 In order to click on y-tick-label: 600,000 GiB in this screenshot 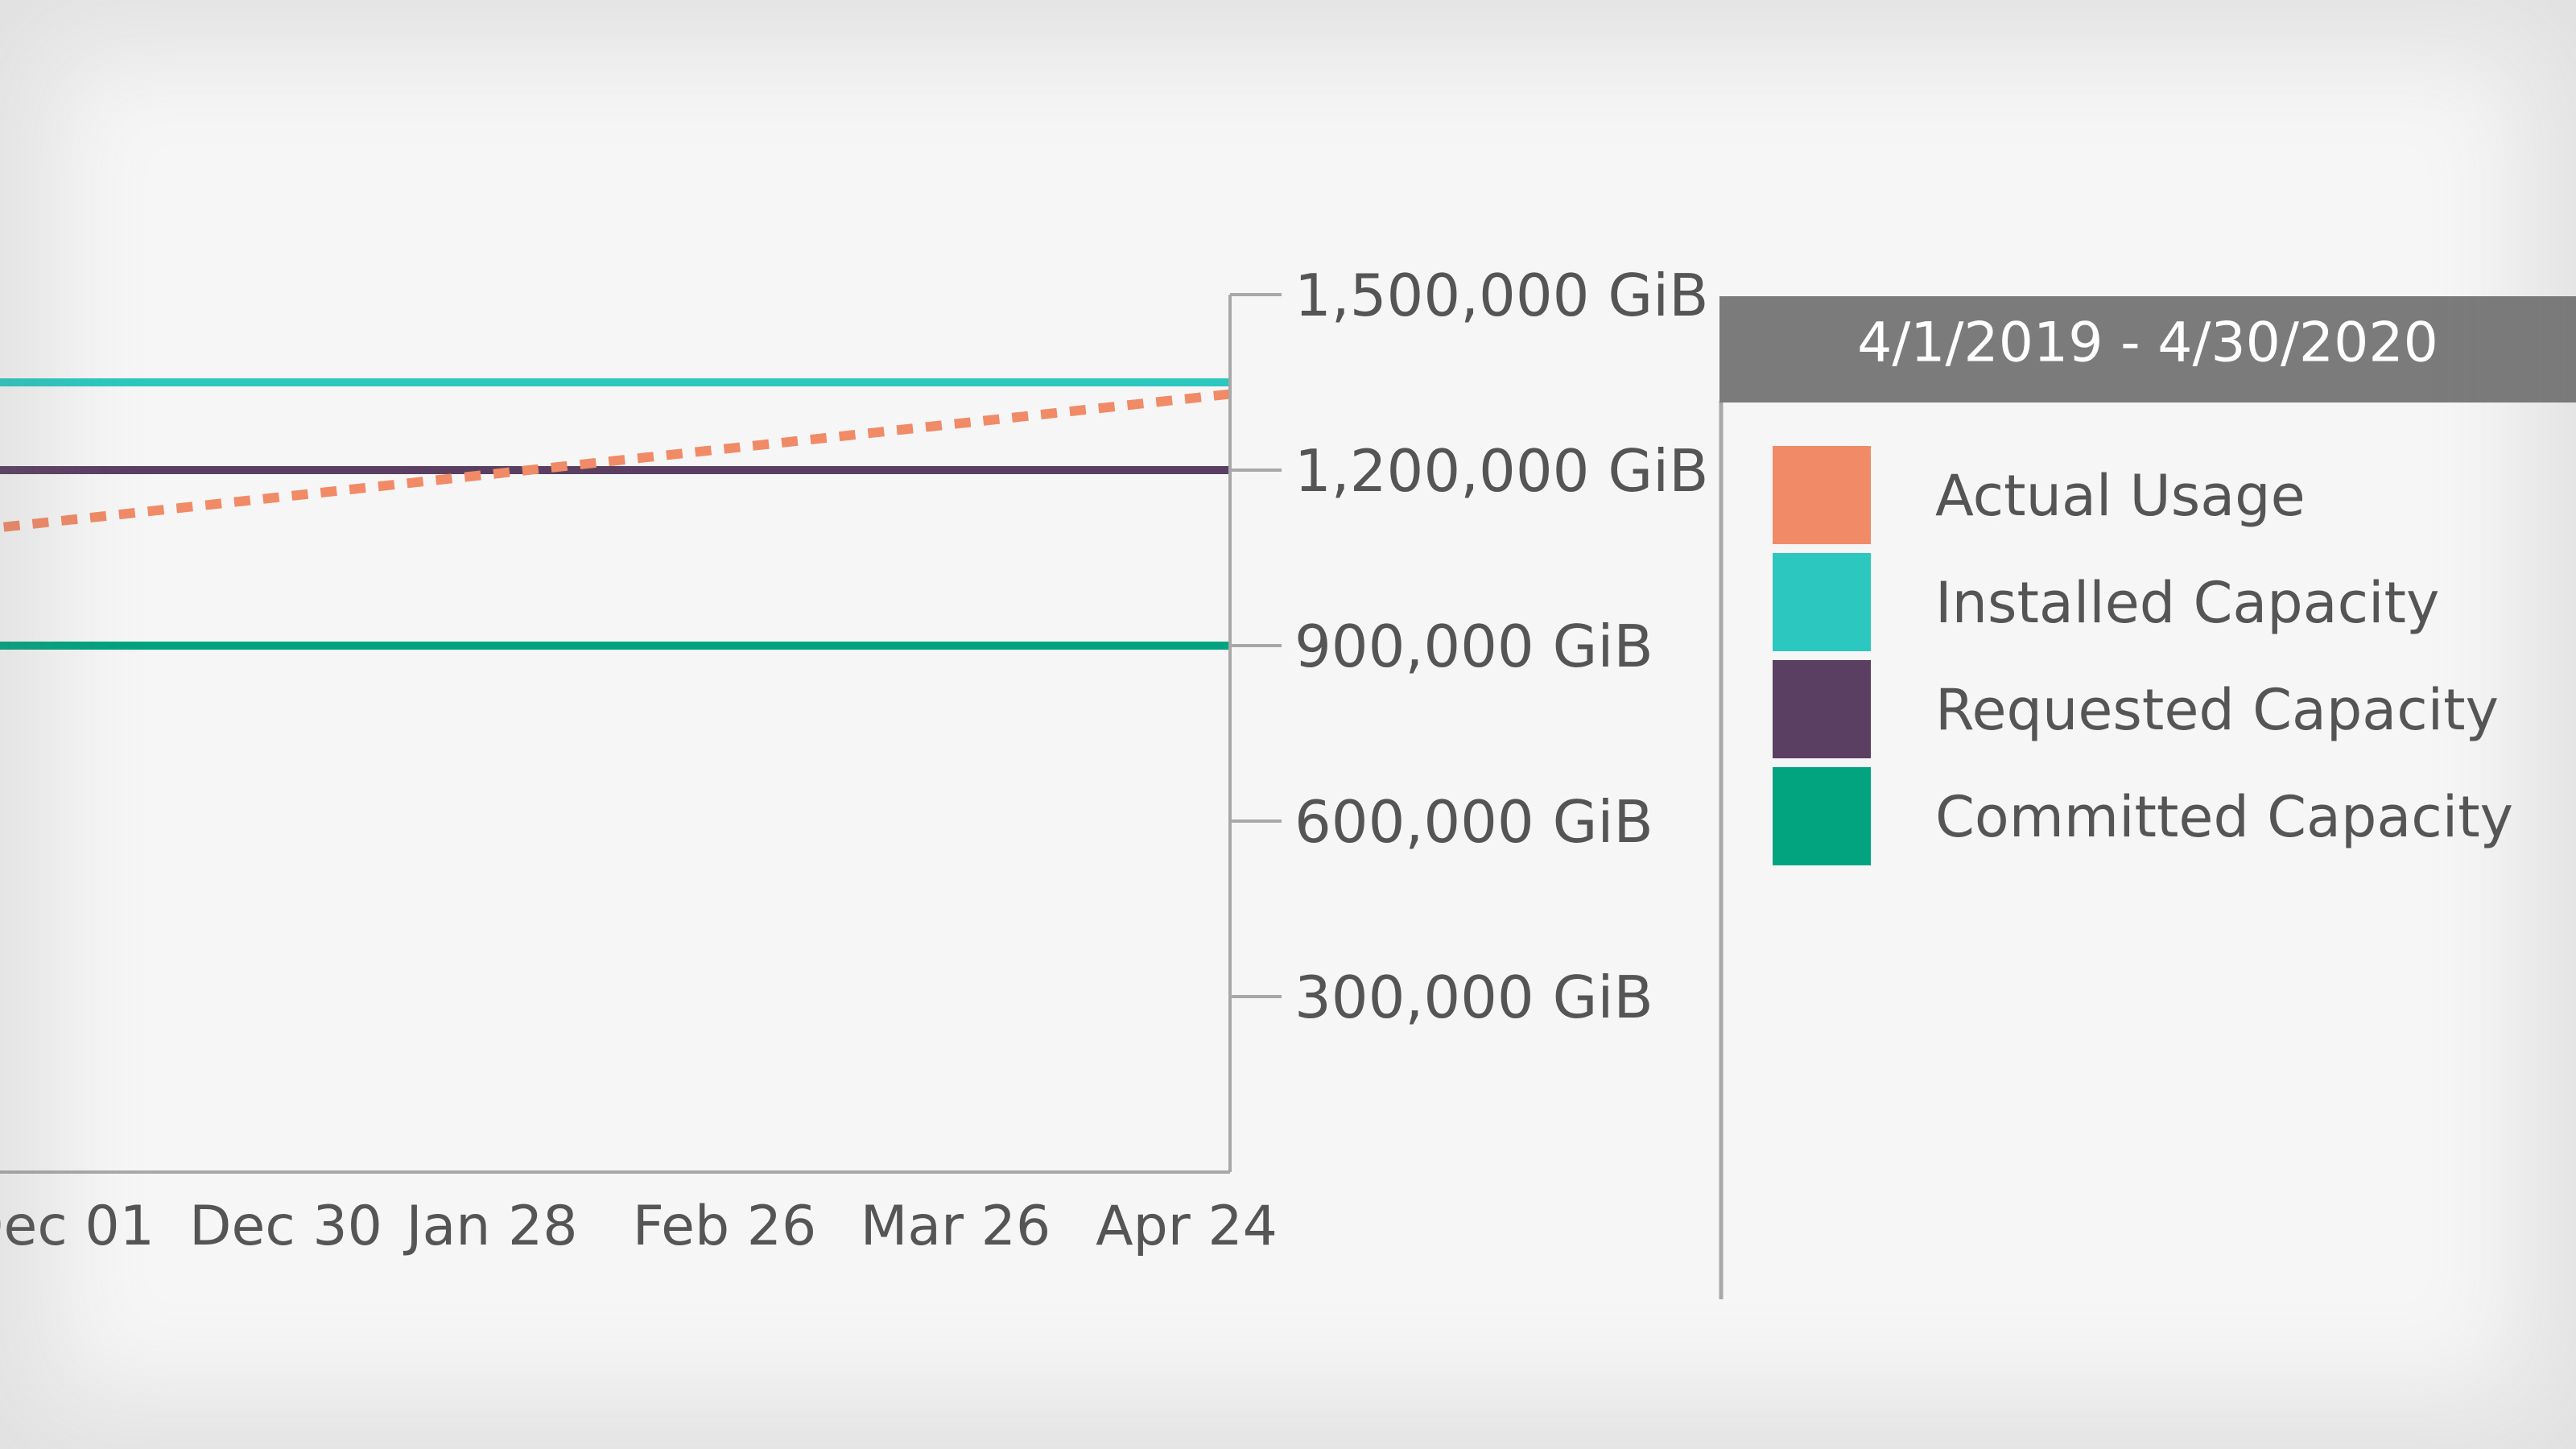, I will do `click(1473, 822)`.